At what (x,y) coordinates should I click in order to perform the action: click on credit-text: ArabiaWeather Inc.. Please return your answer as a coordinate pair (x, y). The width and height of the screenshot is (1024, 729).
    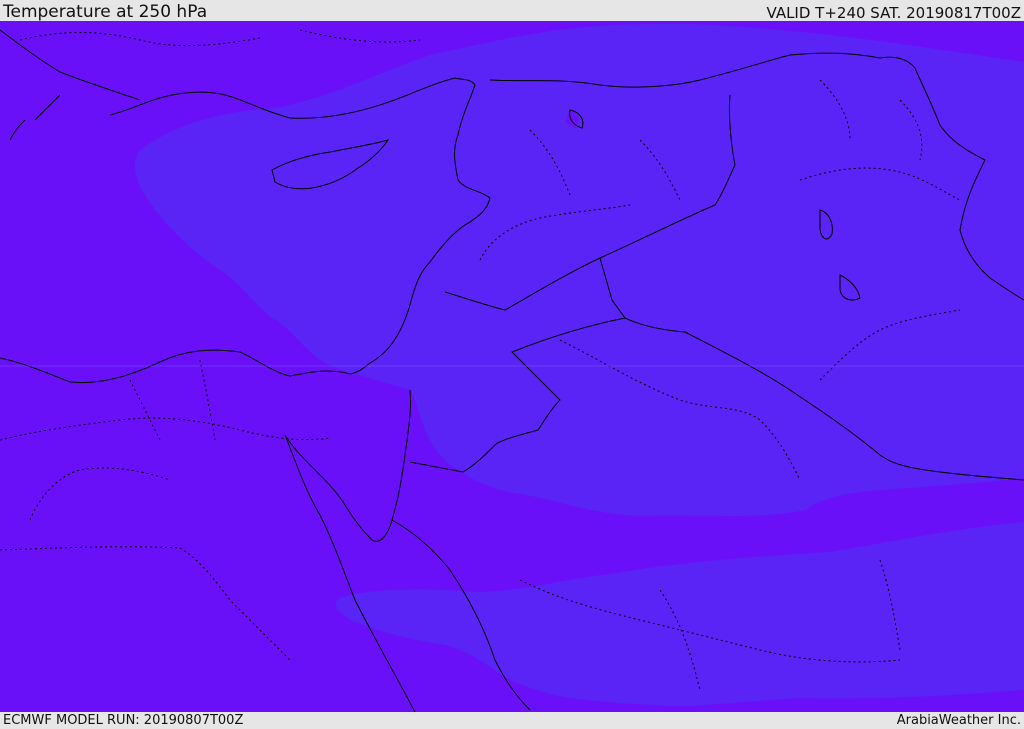
    Looking at the image, I should click on (958, 720).